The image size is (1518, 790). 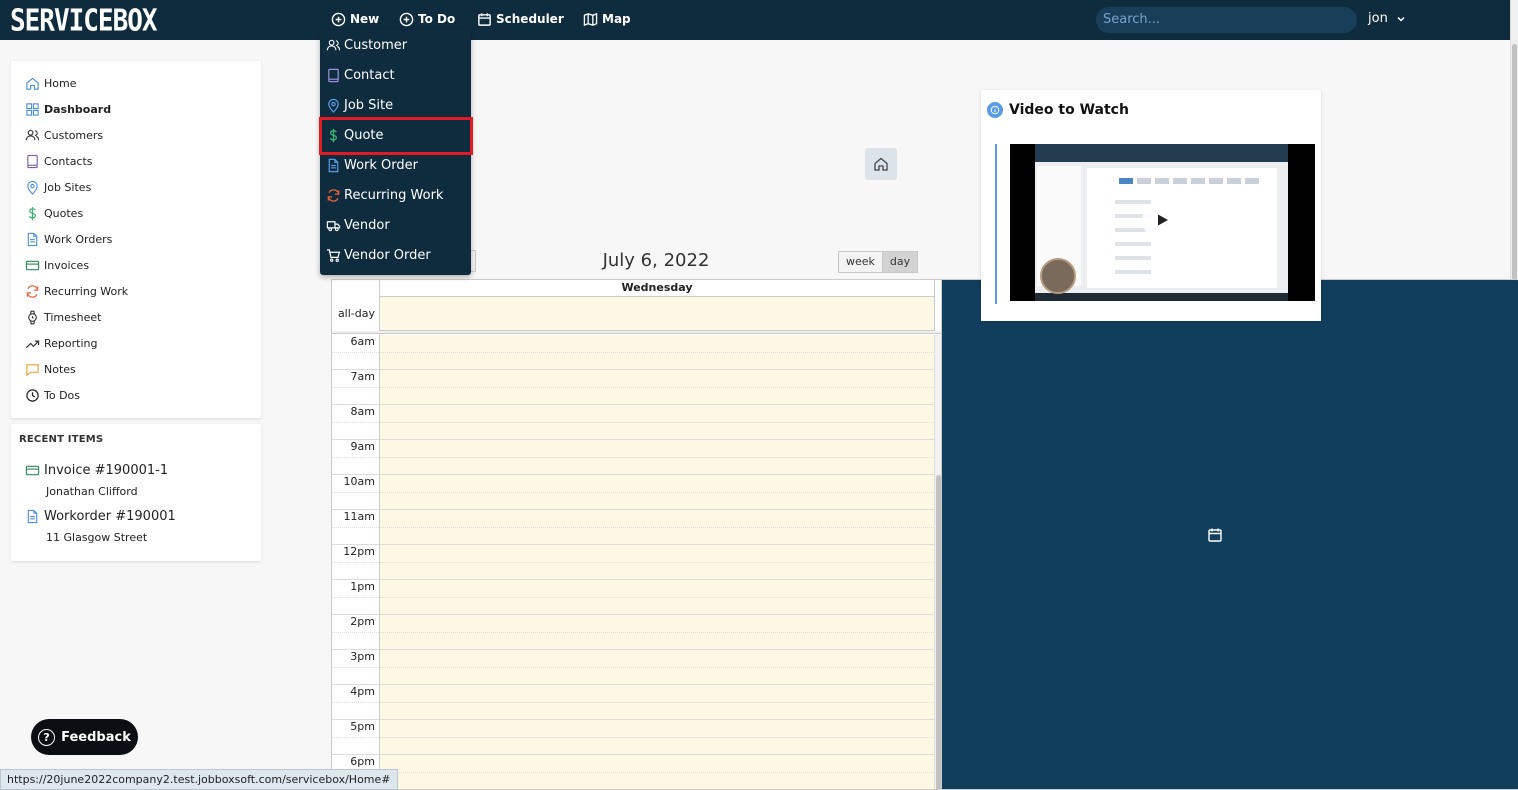 I want to click on quote-highlight-box, so click(x=396, y=136).